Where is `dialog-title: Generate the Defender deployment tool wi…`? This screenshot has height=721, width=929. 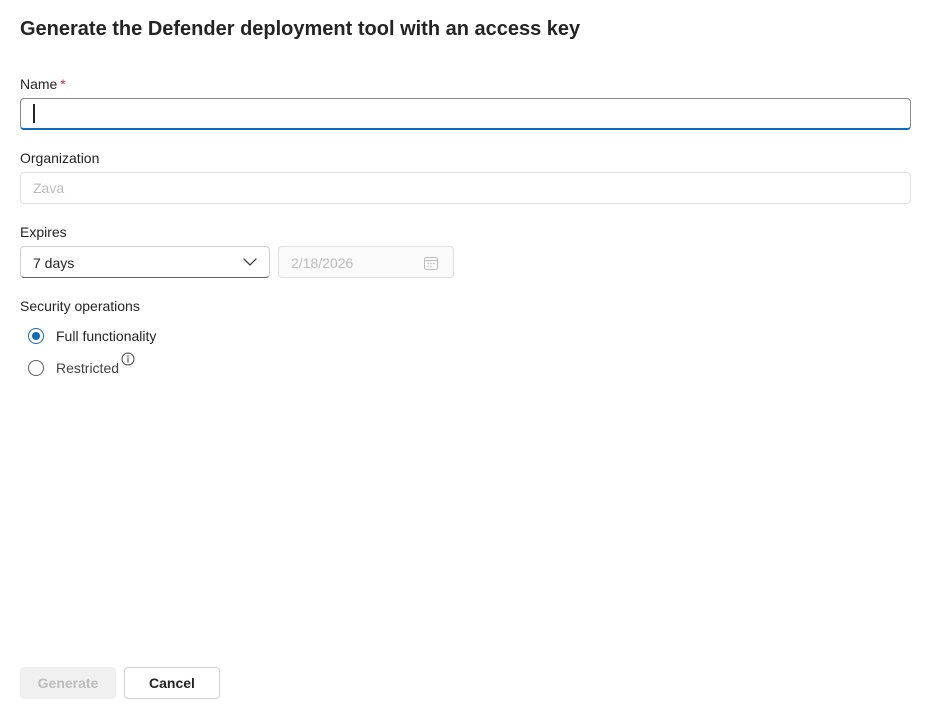
dialog-title: Generate the Defender deployment tool wi… is located at coordinates (300, 29).